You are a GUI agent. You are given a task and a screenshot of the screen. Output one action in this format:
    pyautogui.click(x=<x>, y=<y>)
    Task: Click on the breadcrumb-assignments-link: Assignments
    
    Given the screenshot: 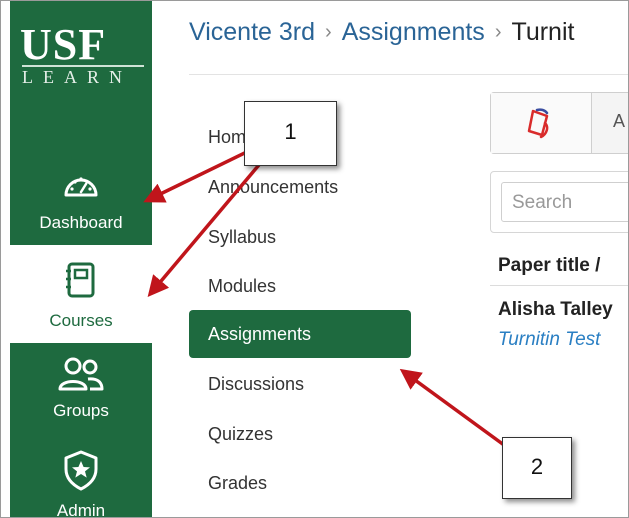 What is the action you would take?
    pyautogui.click(x=413, y=32)
    